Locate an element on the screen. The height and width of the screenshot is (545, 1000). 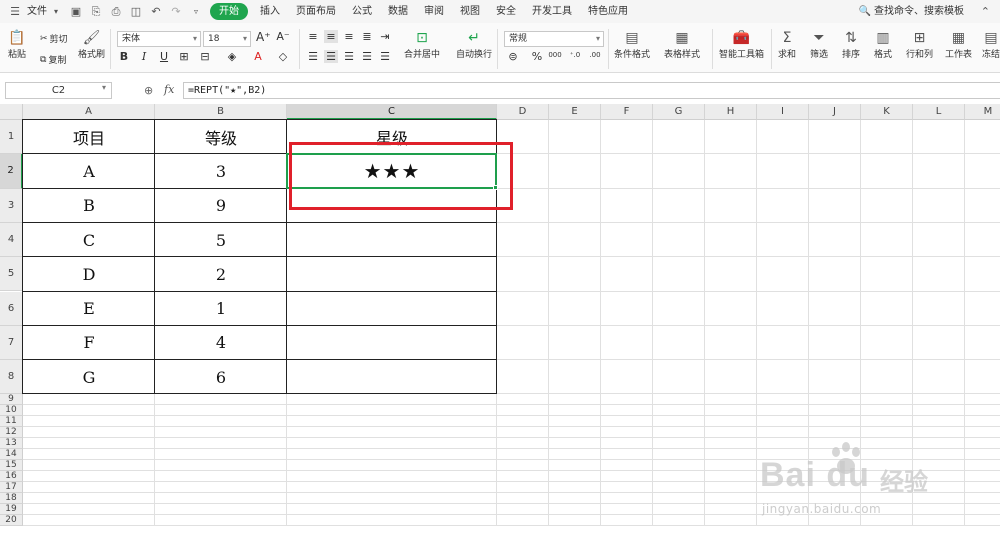
wrap-text-button: ↵ 自动换行 is located at coordinates (474, 44).